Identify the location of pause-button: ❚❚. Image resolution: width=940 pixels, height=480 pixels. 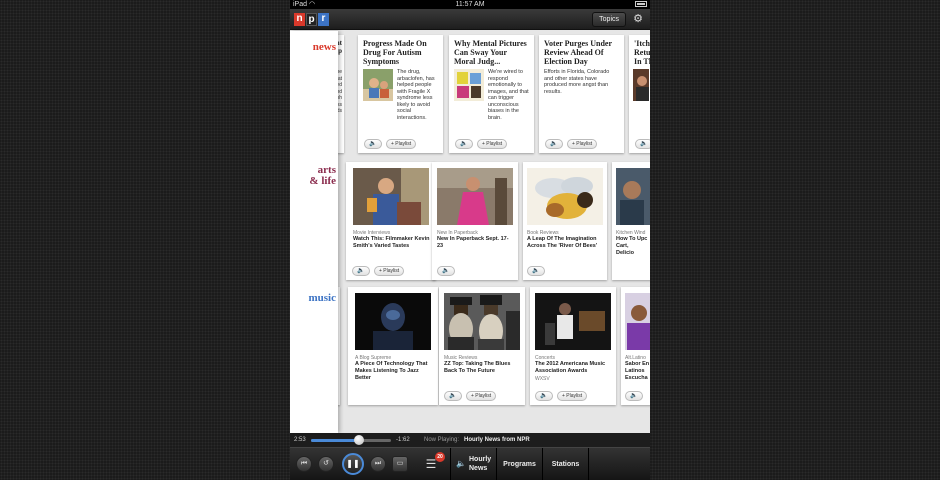
(353, 464).